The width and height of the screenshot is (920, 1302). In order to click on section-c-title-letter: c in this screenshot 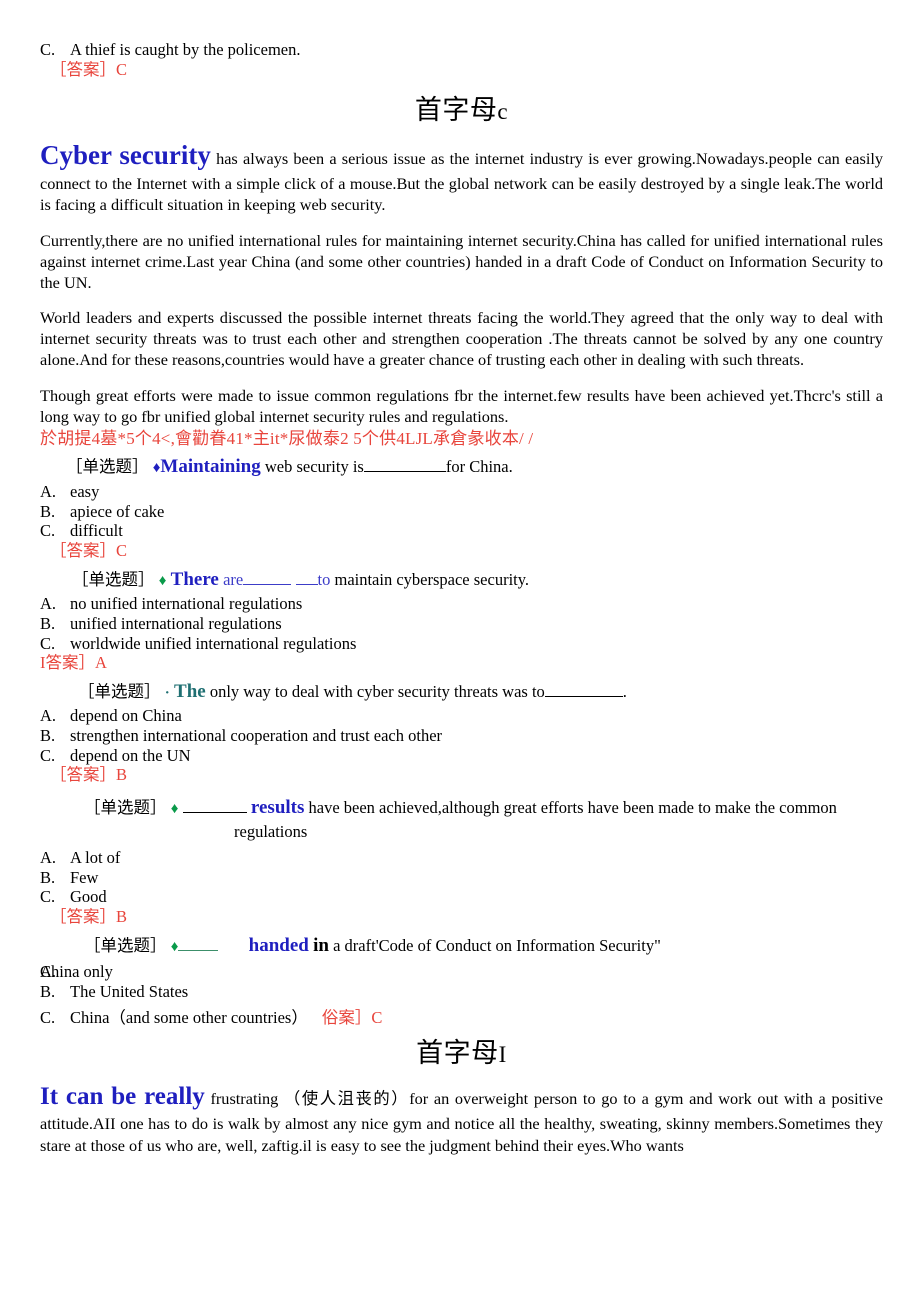, I will do `click(503, 112)`.